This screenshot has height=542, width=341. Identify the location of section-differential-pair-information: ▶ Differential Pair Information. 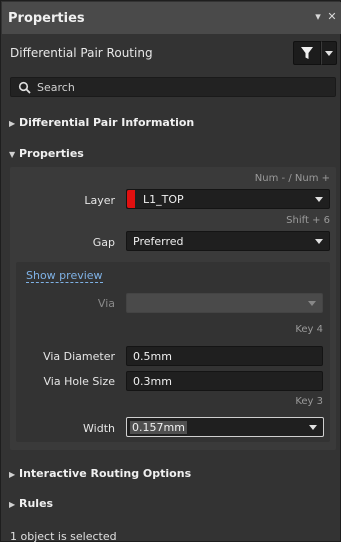
(101, 122).